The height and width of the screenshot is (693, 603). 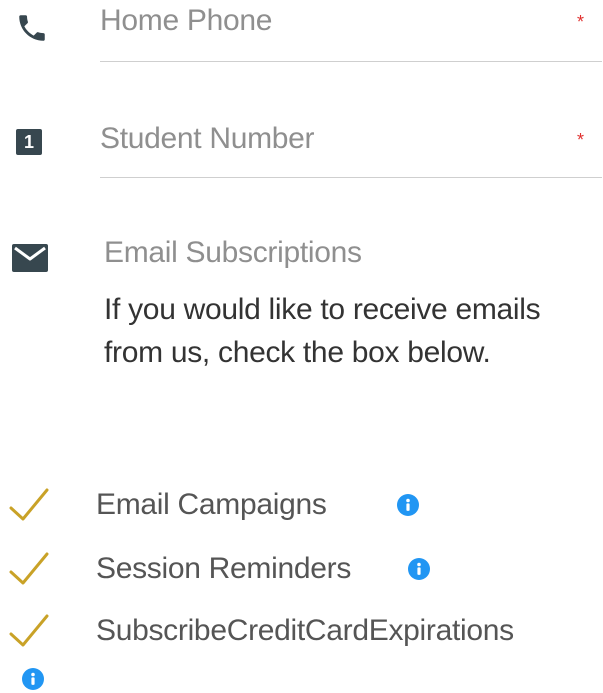 I want to click on email-subscriptions-title: Email Subscriptions, so click(x=233, y=252).